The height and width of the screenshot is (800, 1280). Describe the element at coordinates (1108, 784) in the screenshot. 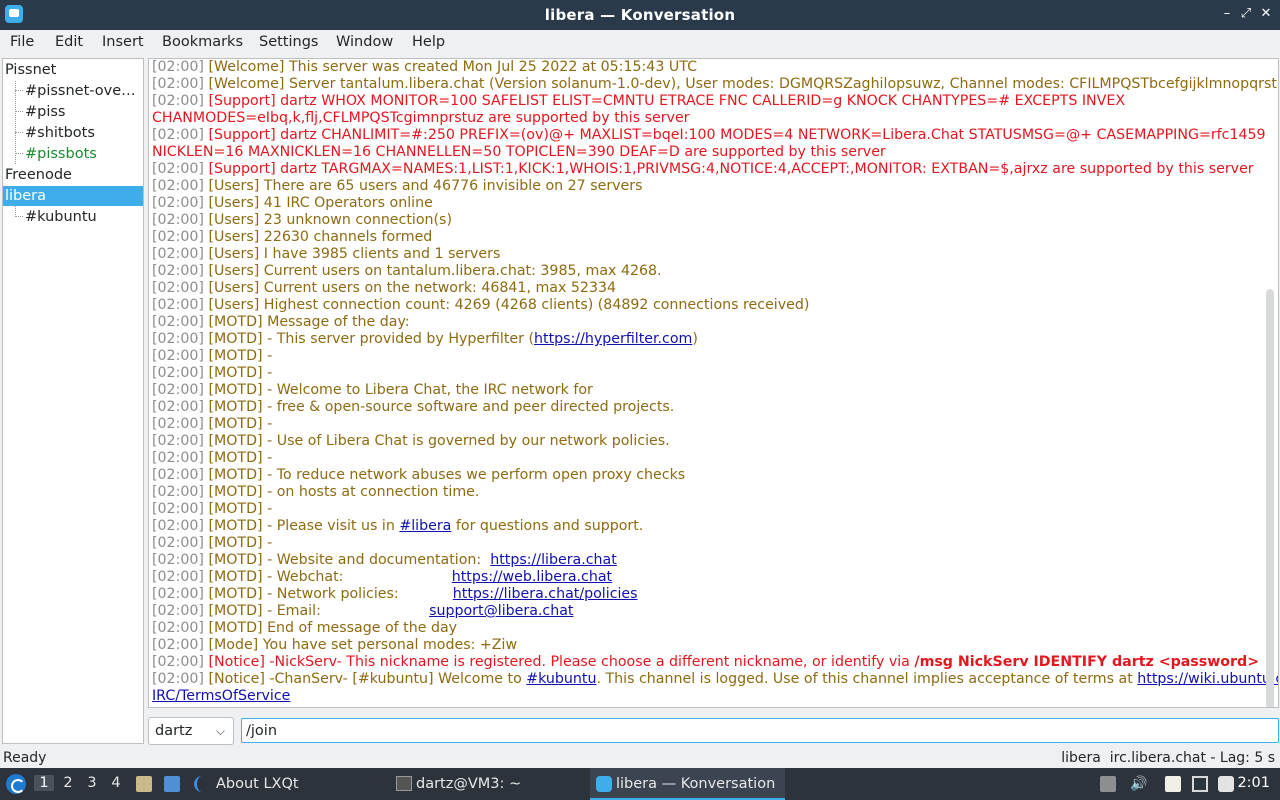

I see `clipboard-icon` at that location.